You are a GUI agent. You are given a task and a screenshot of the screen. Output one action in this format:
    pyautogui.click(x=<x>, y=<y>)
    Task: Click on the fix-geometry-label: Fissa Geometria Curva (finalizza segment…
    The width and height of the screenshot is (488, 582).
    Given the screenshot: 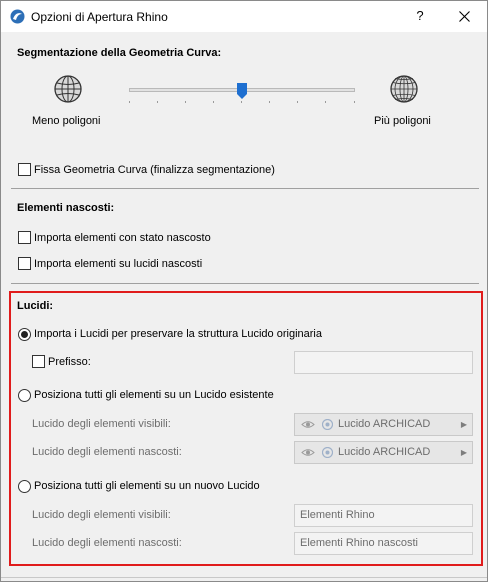 What is the action you would take?
    pyautogui.click(x=154, y=170)
    